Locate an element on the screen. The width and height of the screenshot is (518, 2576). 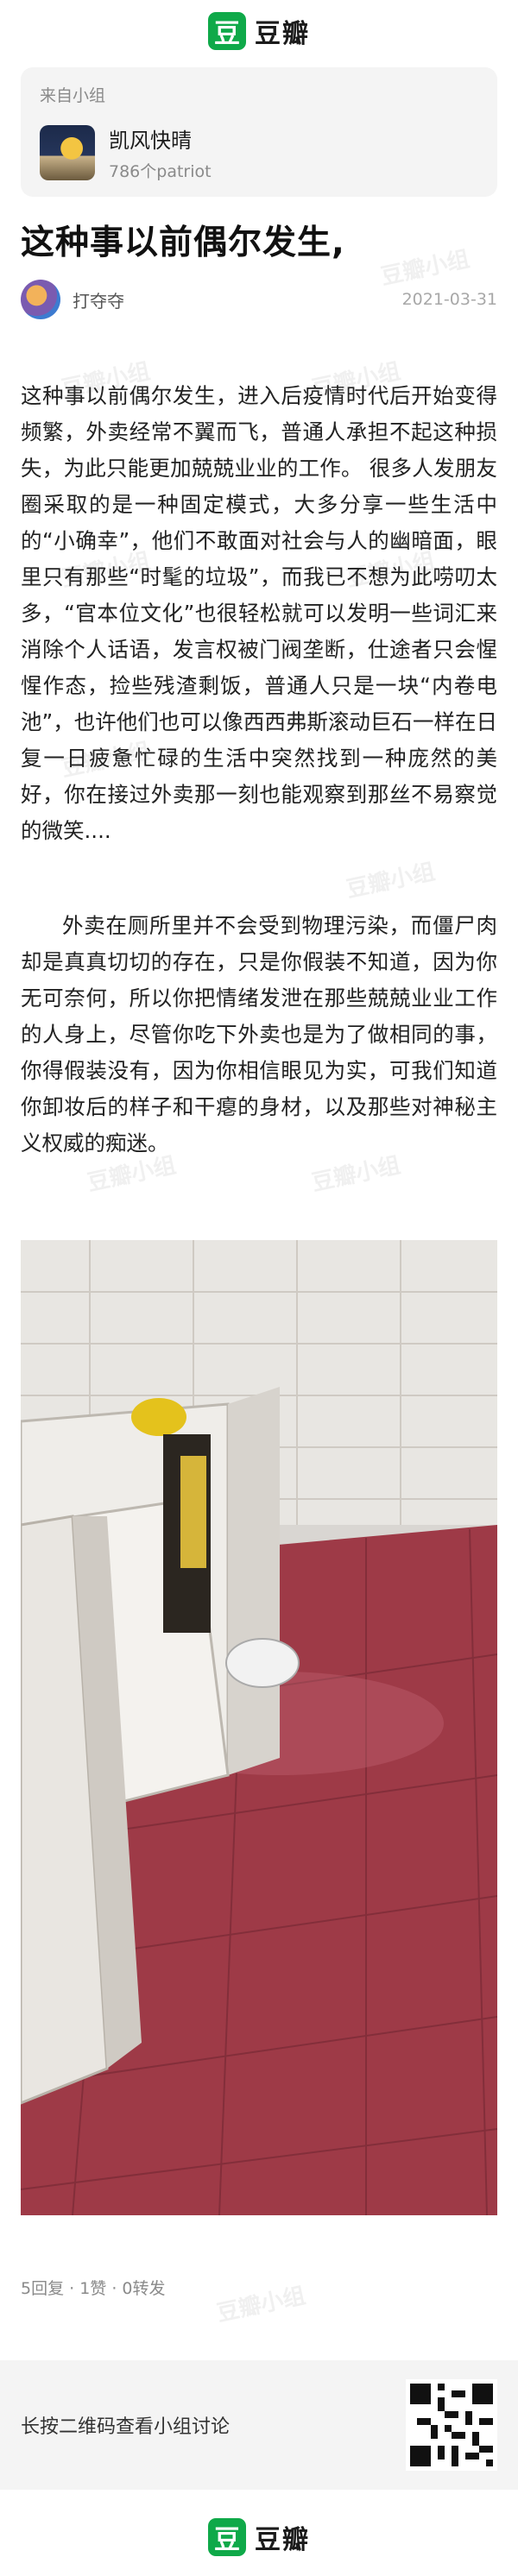
post-title: 这种事以前偶尔发生, is located at coordinates (183, 243).